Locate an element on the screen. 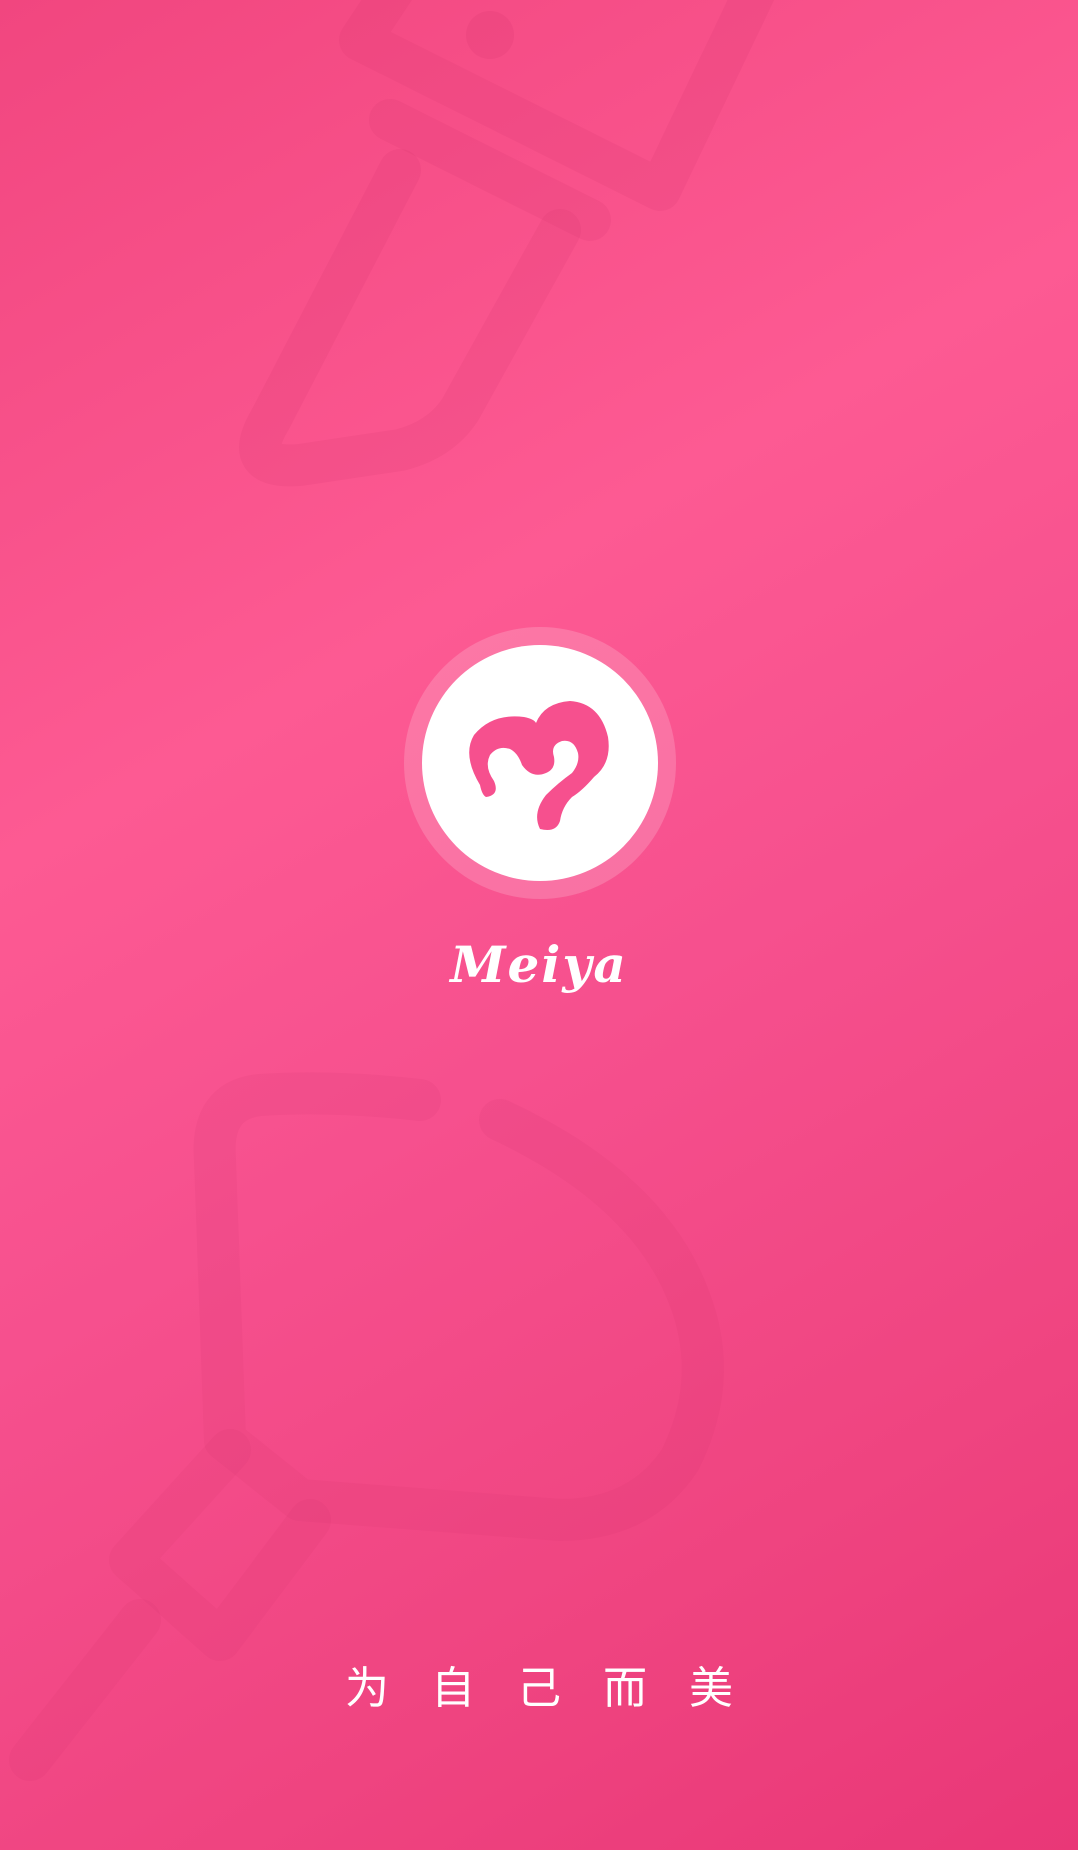 The width and height of the screenshot is (1078, 1850). slogan: 为 自 己 而 美 is located at coordinates (539, 1684).